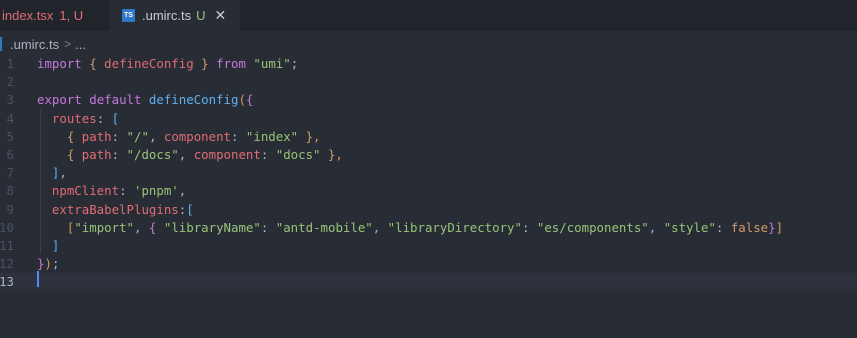 This screenshot has height=338, width=857. I want to click on line-number: 11, so click(7, 245).